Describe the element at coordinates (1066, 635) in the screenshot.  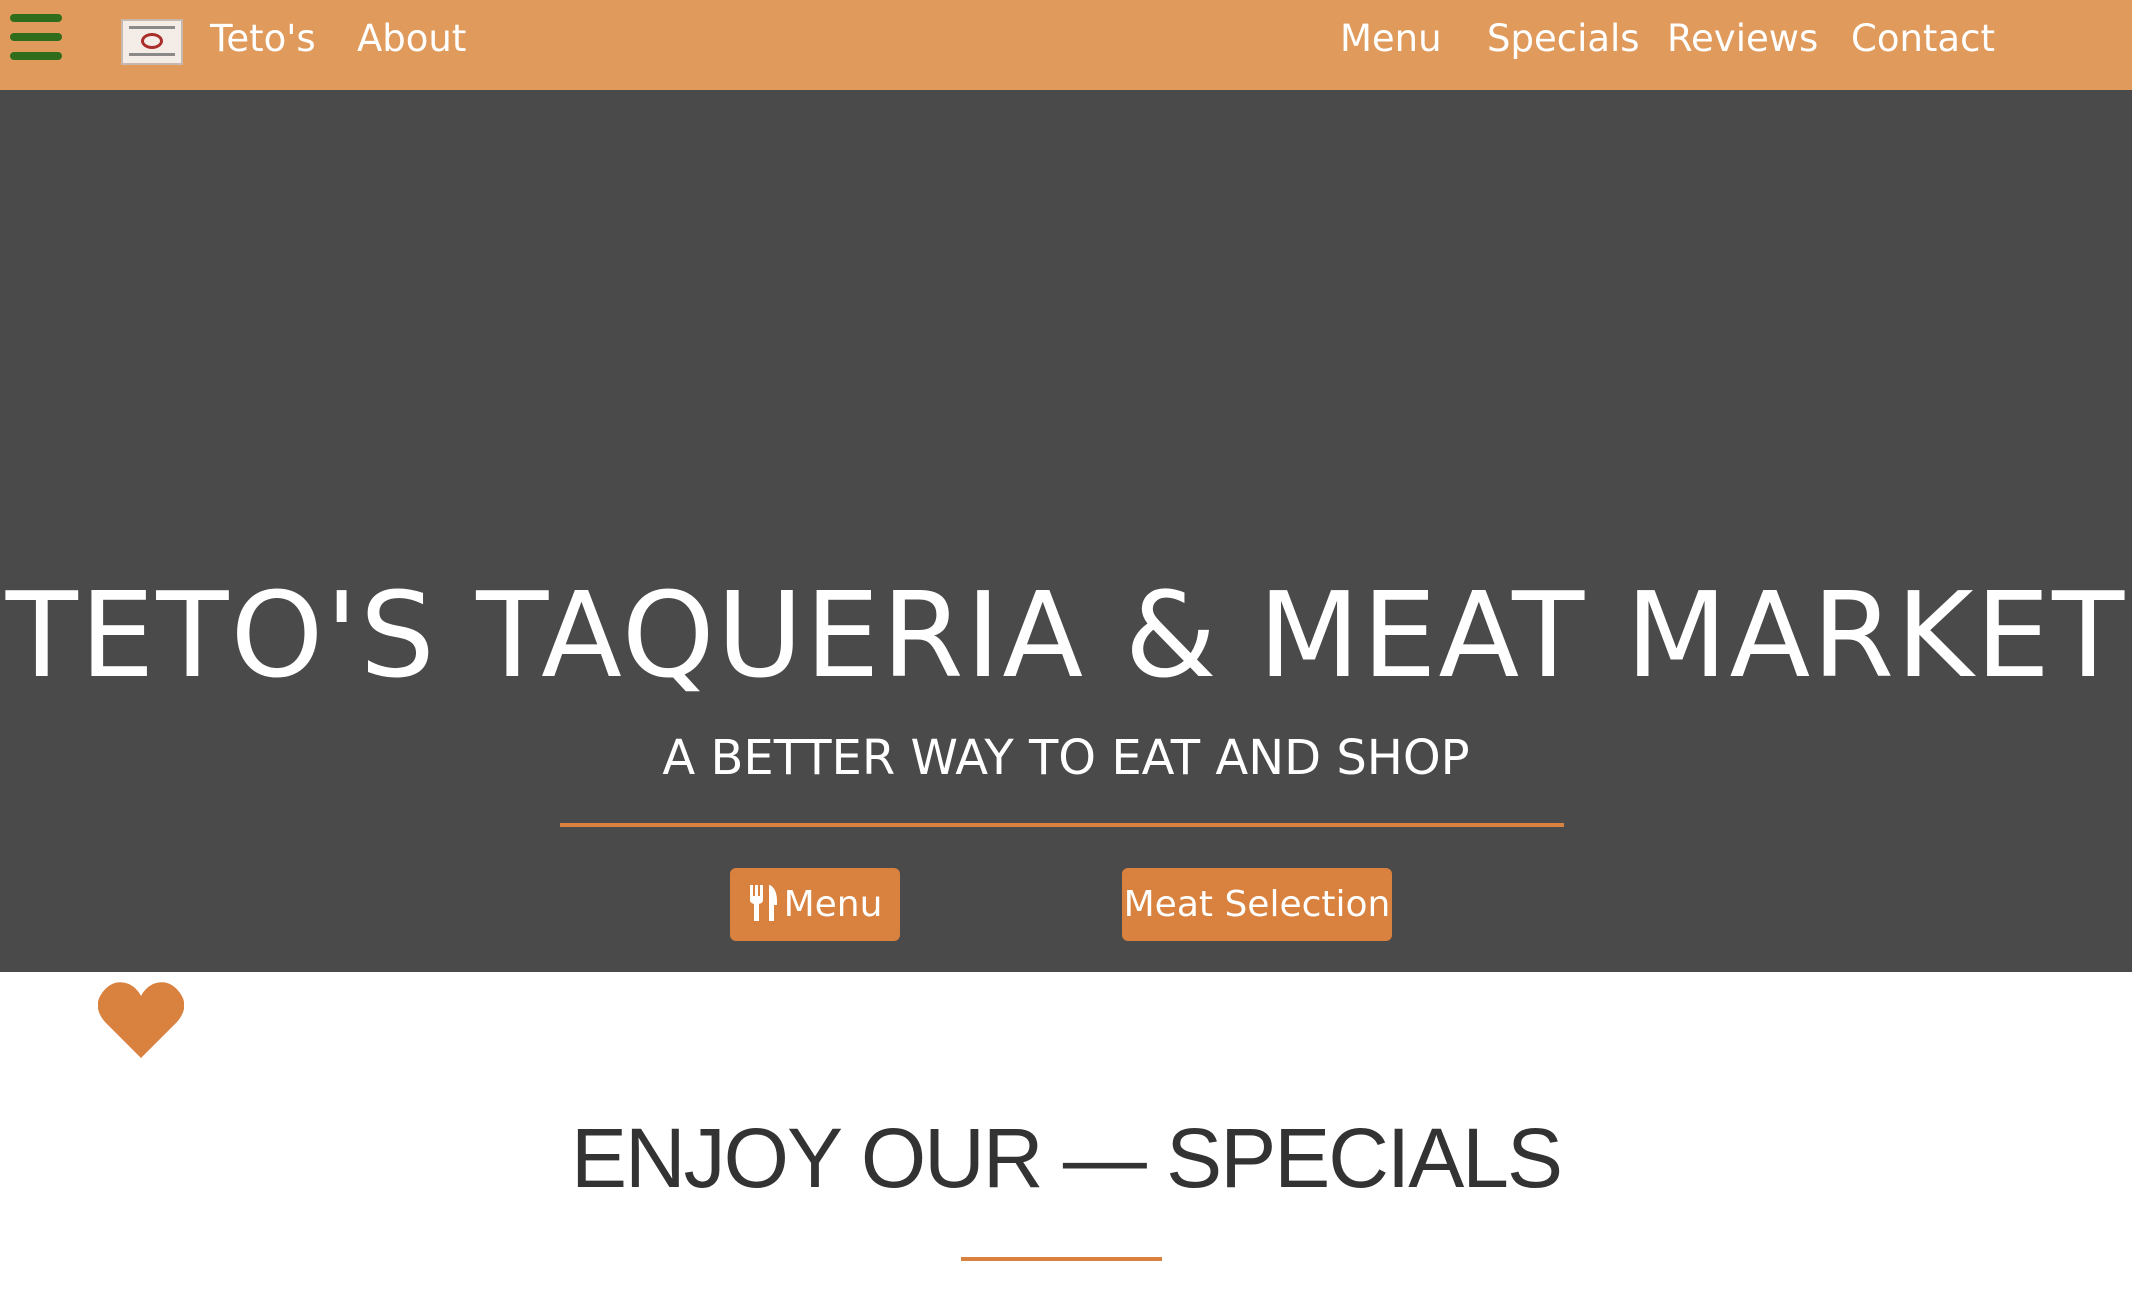
I see `hero-title: TETO'S TAQUERIA & MEAT MARKET` at that location.